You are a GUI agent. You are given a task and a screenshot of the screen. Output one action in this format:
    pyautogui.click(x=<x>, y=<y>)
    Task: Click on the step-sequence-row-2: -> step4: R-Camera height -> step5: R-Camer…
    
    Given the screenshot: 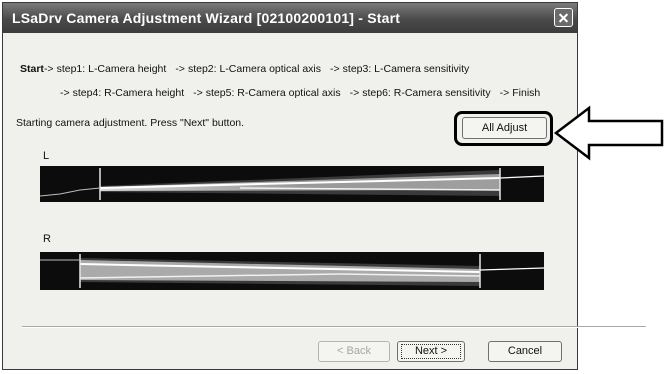 What is the action you would take?
    pyautogui.click(x=304, y=93)
    